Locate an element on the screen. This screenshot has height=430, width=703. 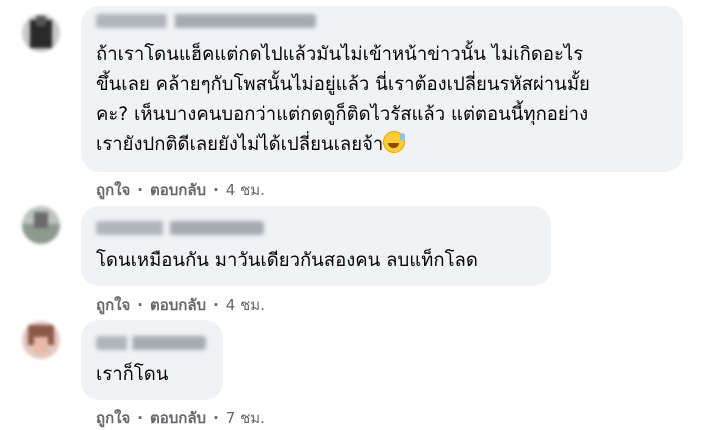
comment-line: เรายังปกติดีเลยยังไม่ได้เปลี่ยนเลยจ้า is located at coordinates (343, 145).